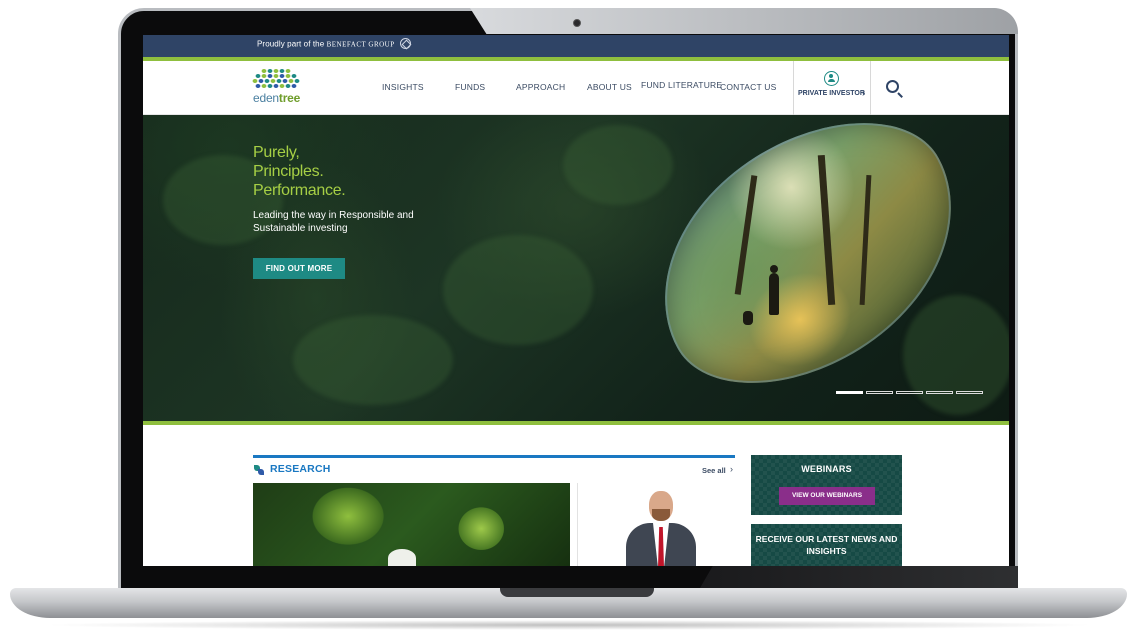 Image resolution: width=1137 pixels, height=634 pixels. I want to click on hero-dog-silhouette, so click(748, 318).